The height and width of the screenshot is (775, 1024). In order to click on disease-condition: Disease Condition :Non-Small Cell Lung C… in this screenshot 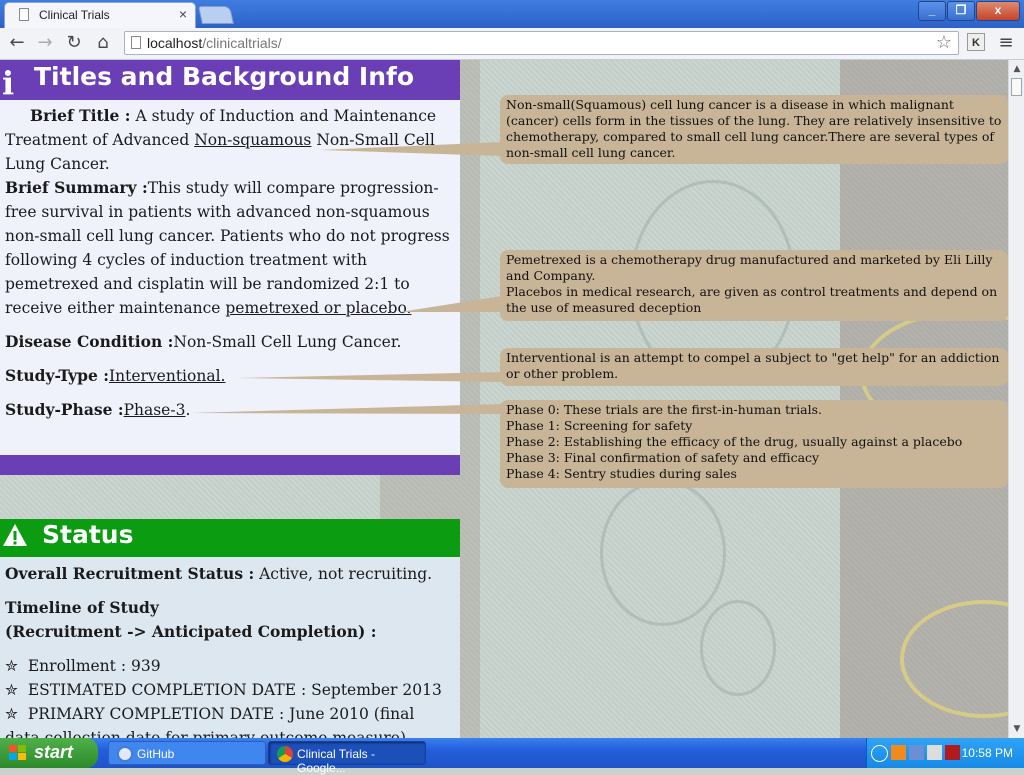, I will do `click(228, 342)`.